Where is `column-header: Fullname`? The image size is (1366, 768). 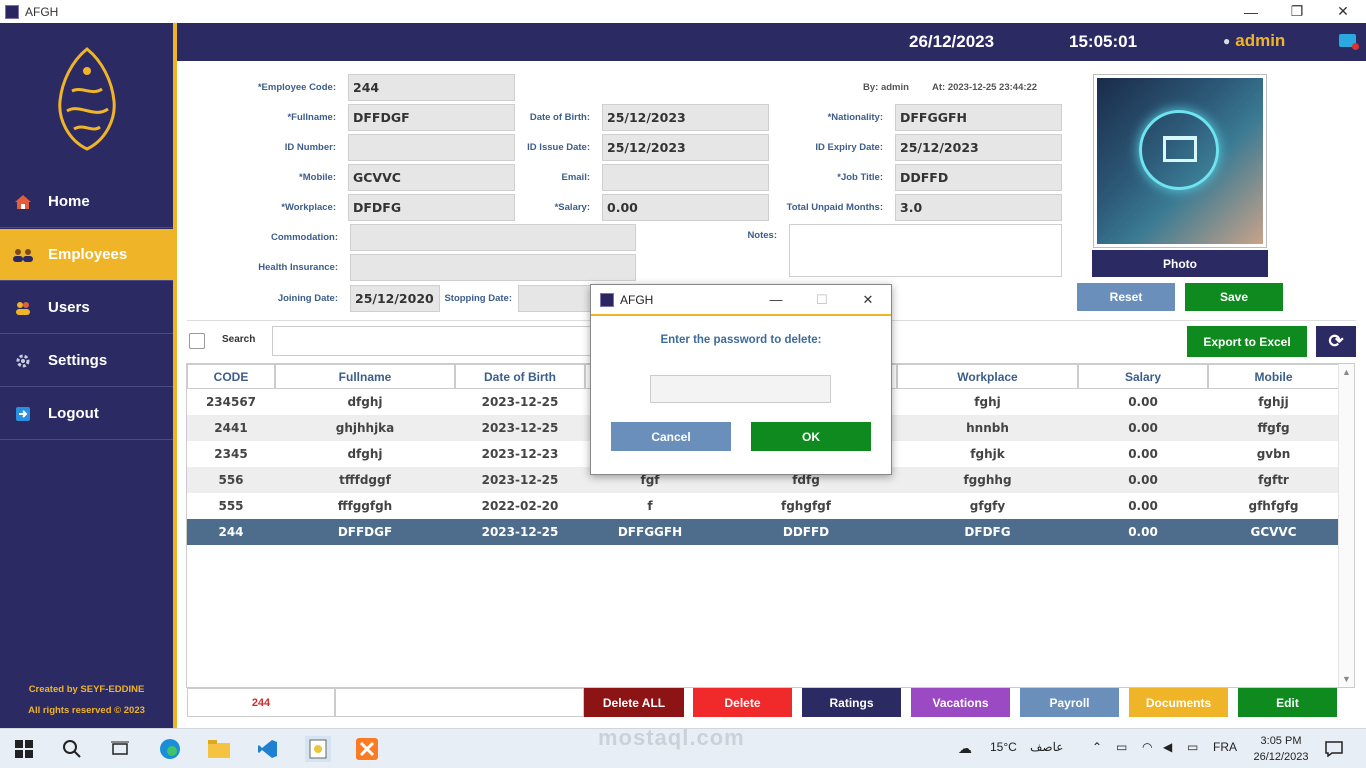 column-header: Fullname is located at coordinates (365, 376).